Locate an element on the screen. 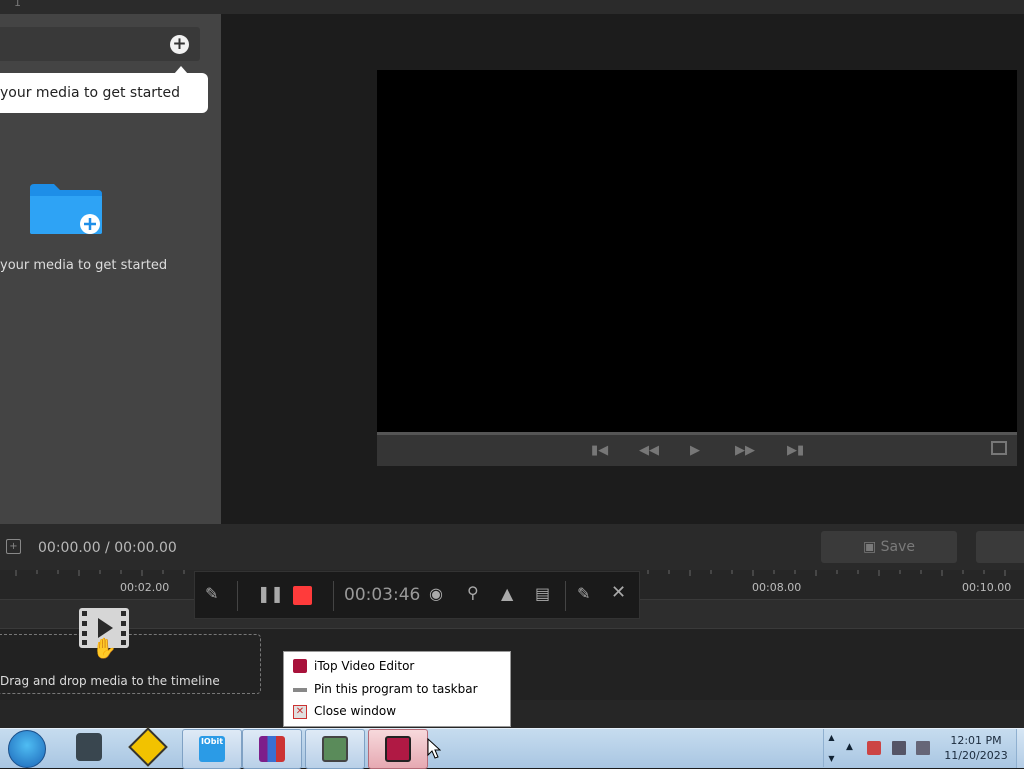  taskbar-display is located at coordinates (335, 749).